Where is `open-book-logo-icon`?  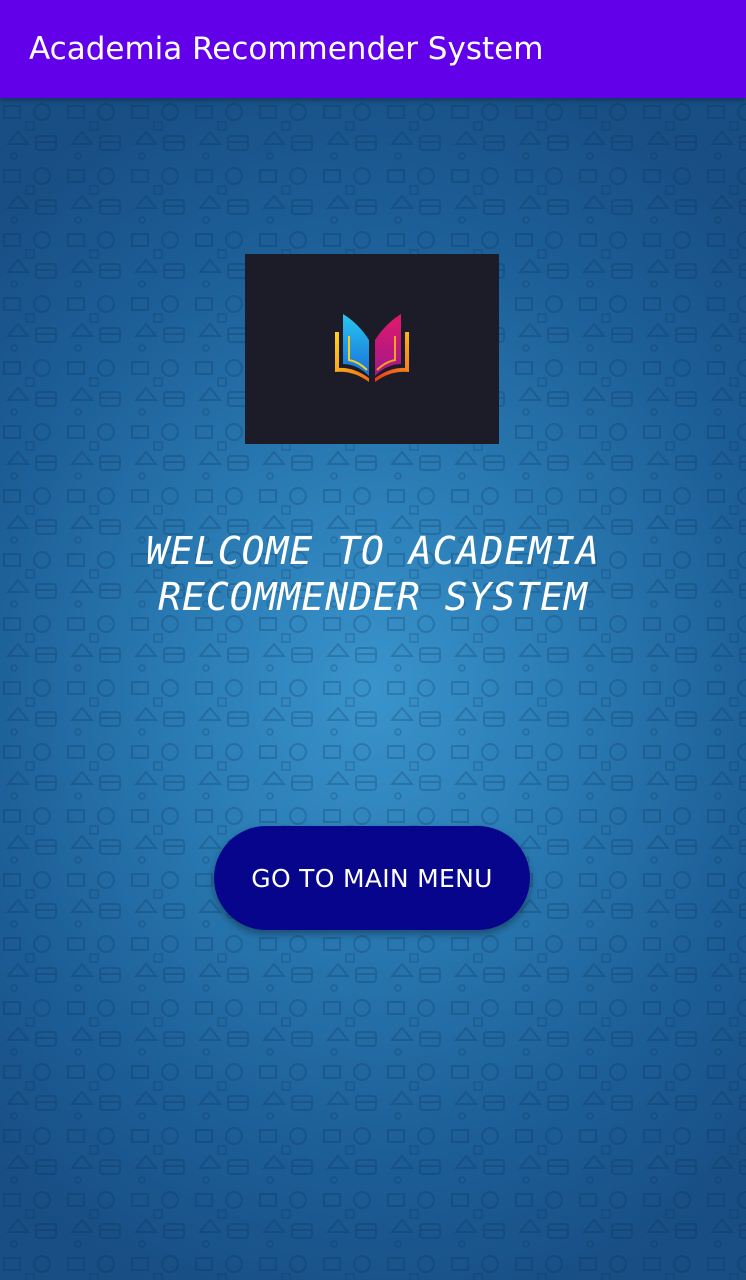
open-book-logo-icon is located at coordinates (372, 348).